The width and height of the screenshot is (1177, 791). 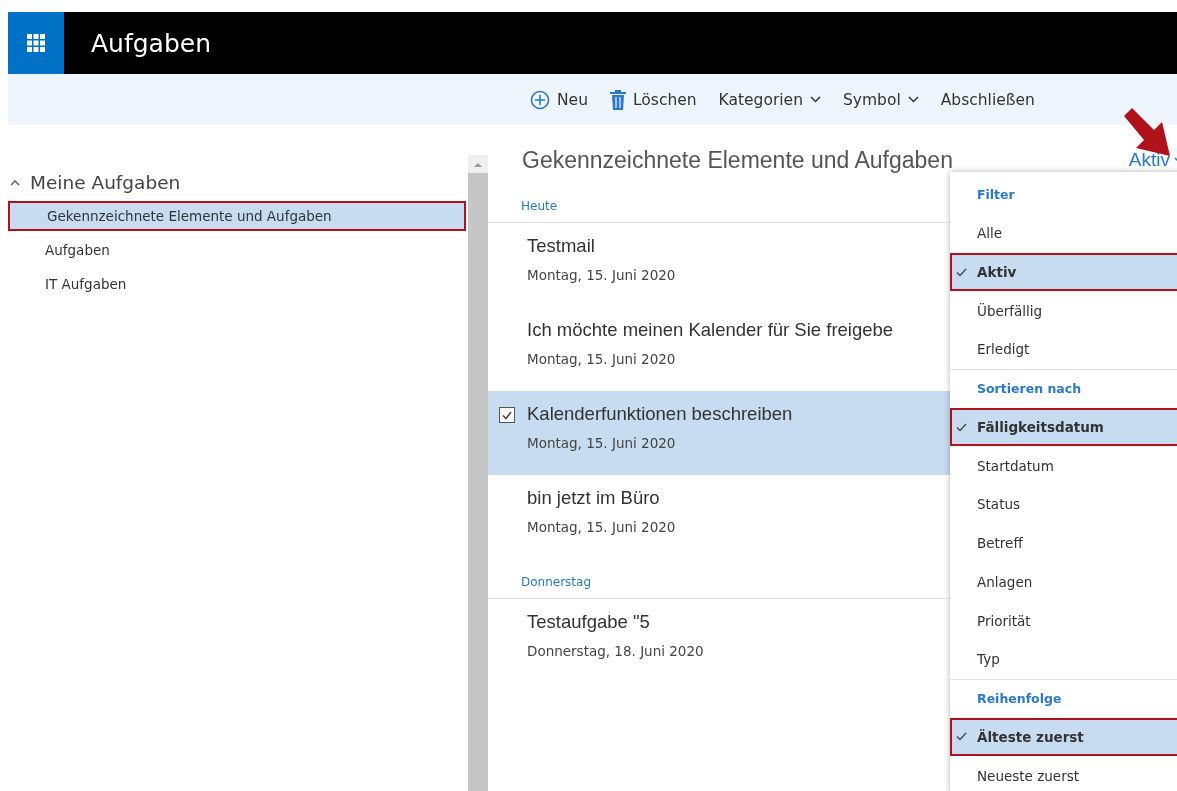 I want to click on task-date: Donnerstag, 18. Juni 2020, so click(x=615, y=651).